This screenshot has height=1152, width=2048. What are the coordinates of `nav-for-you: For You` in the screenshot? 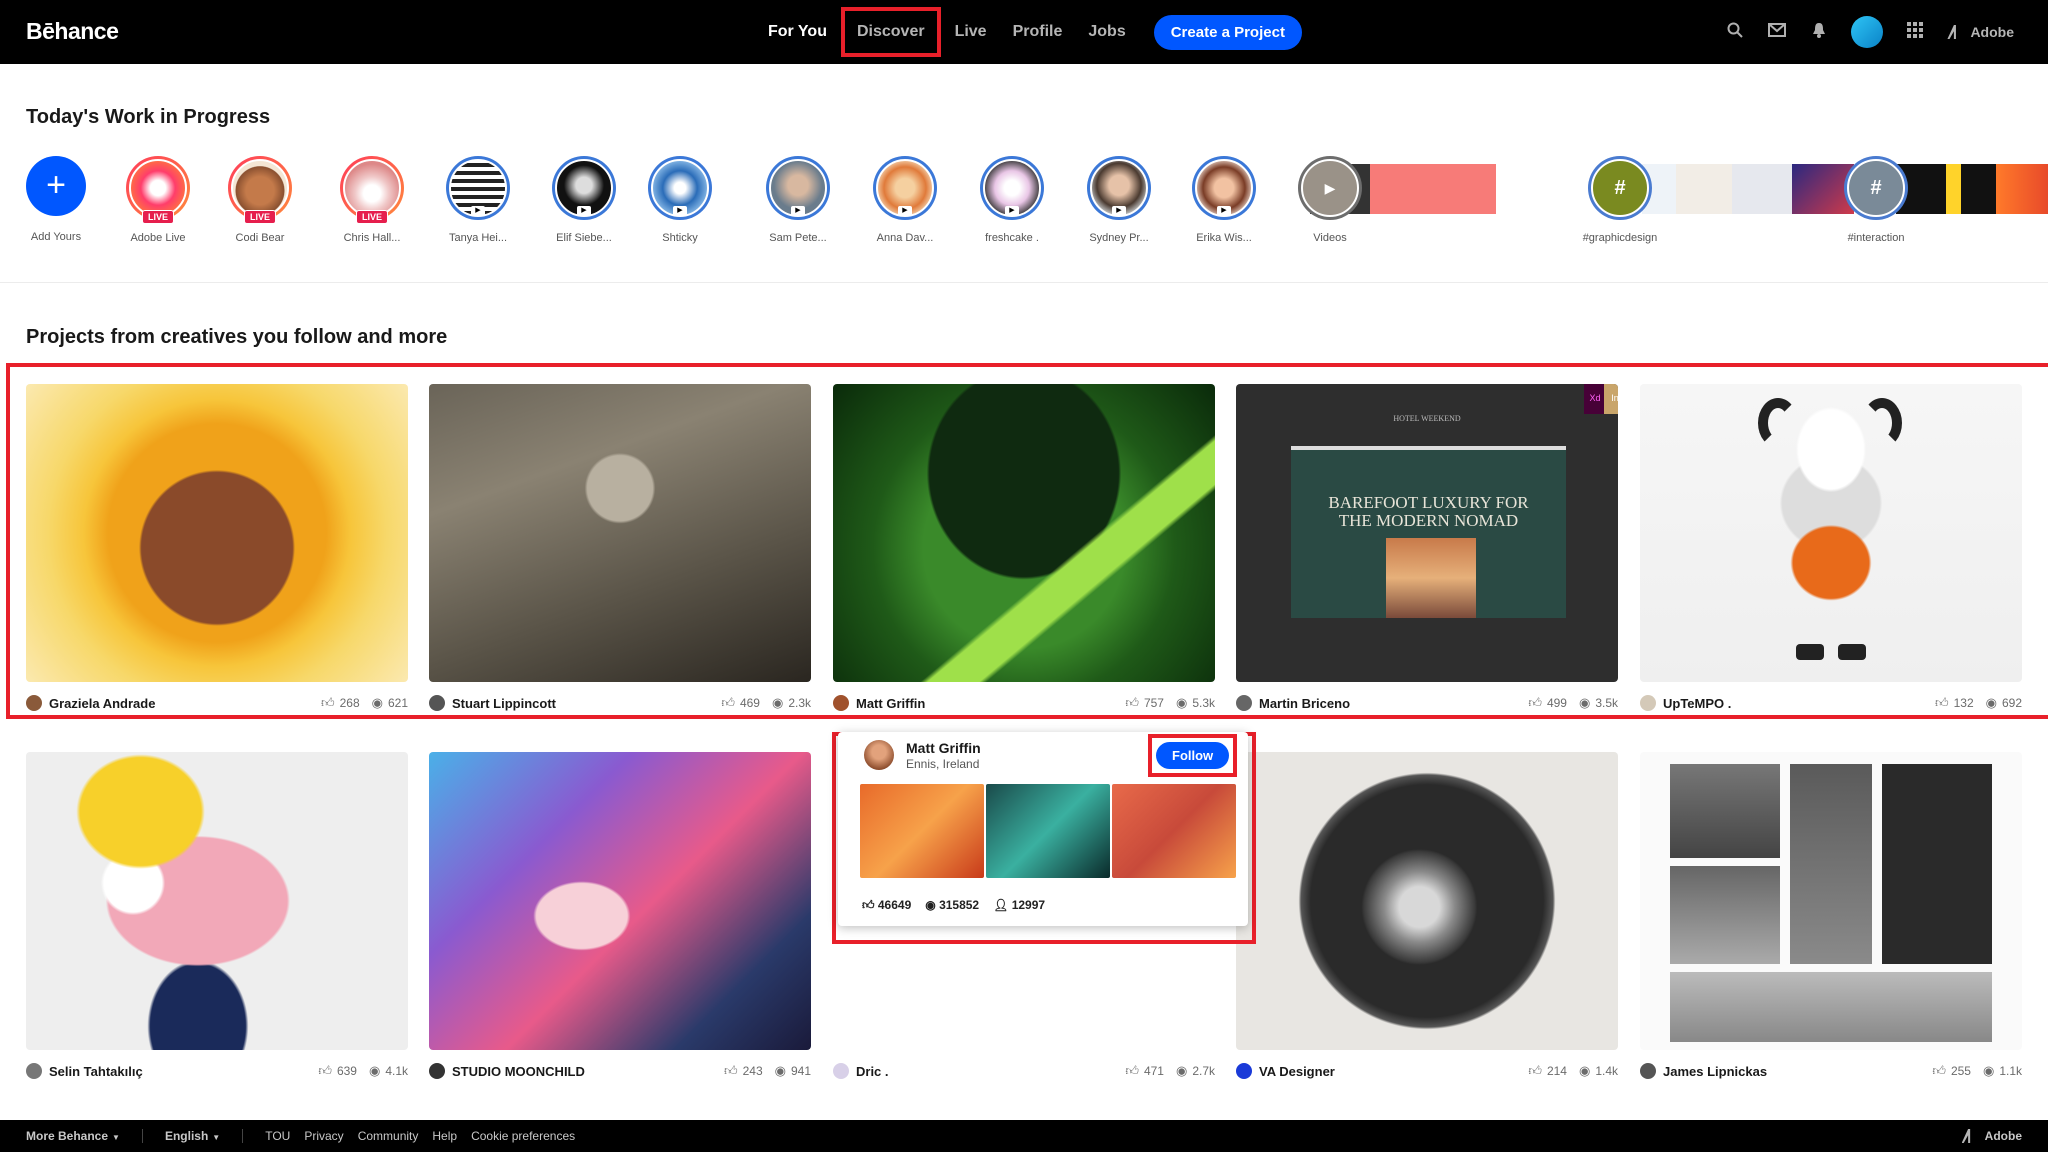 It's located at (797, 32).